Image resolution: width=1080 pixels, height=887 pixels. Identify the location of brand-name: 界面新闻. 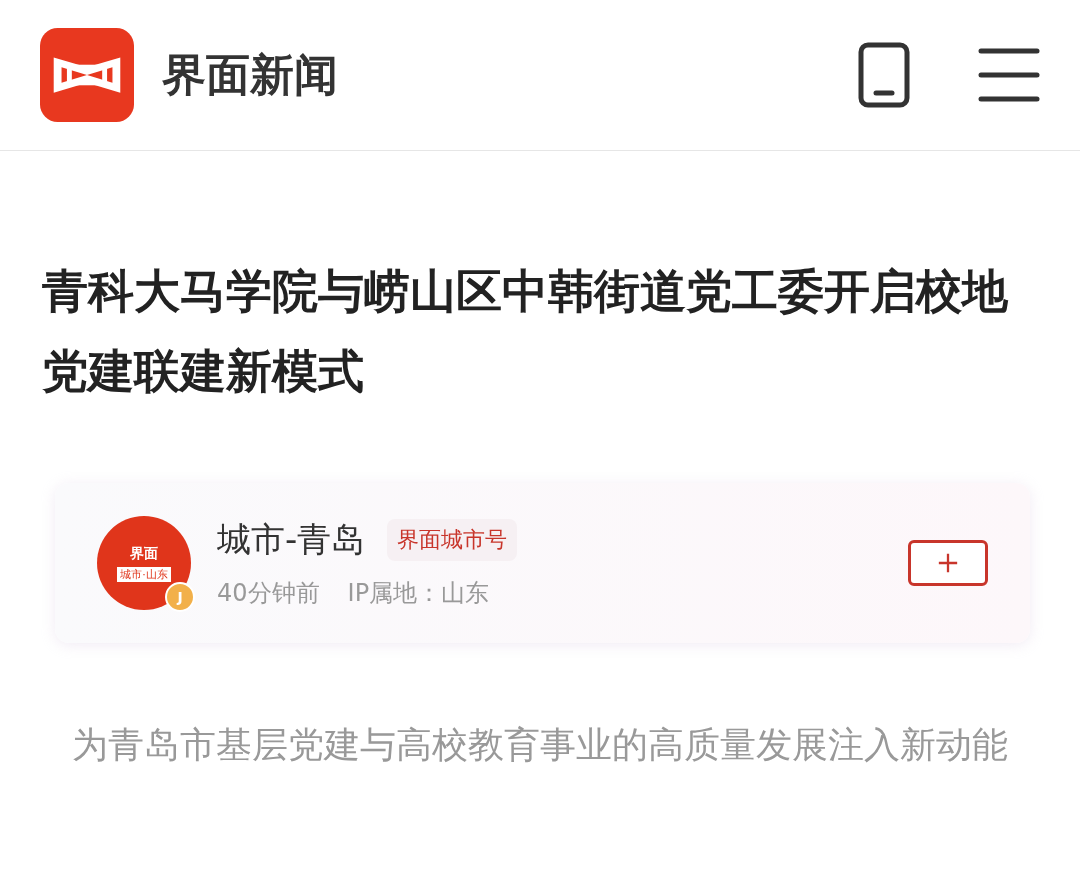
(250, 74).